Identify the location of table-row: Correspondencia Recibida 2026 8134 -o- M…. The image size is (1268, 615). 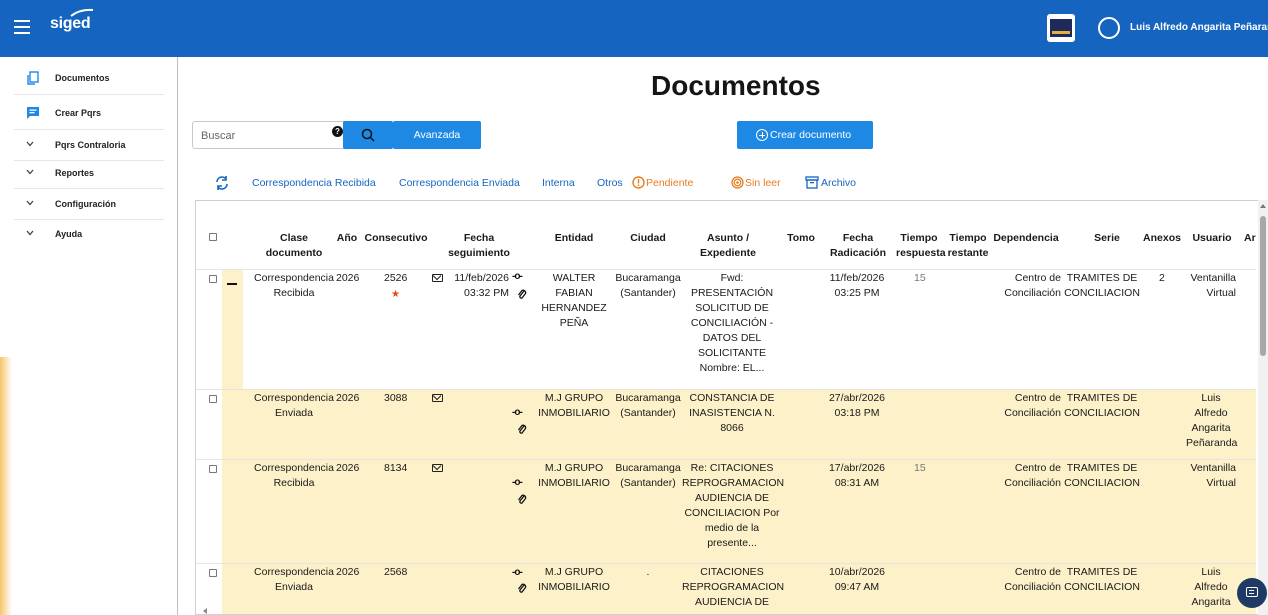
(726, 511).